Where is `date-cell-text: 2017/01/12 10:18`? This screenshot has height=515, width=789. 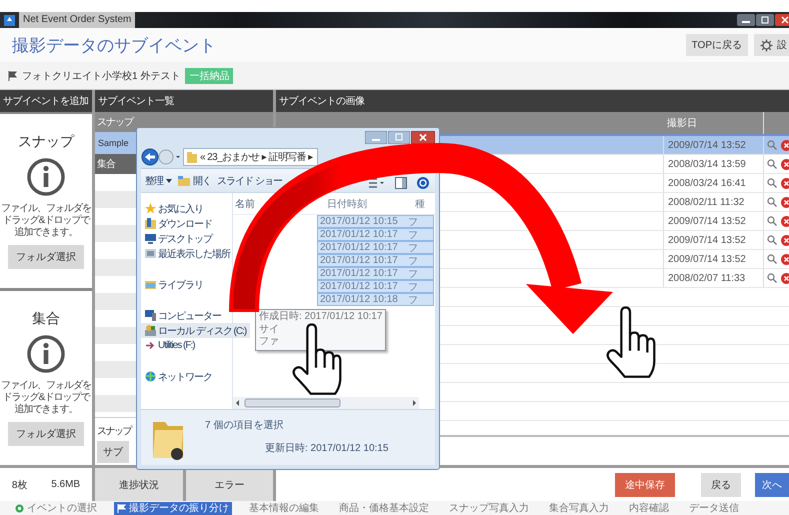 date-cell-text: 2017/01/12 10:18 is located at coordinates (359, 299).